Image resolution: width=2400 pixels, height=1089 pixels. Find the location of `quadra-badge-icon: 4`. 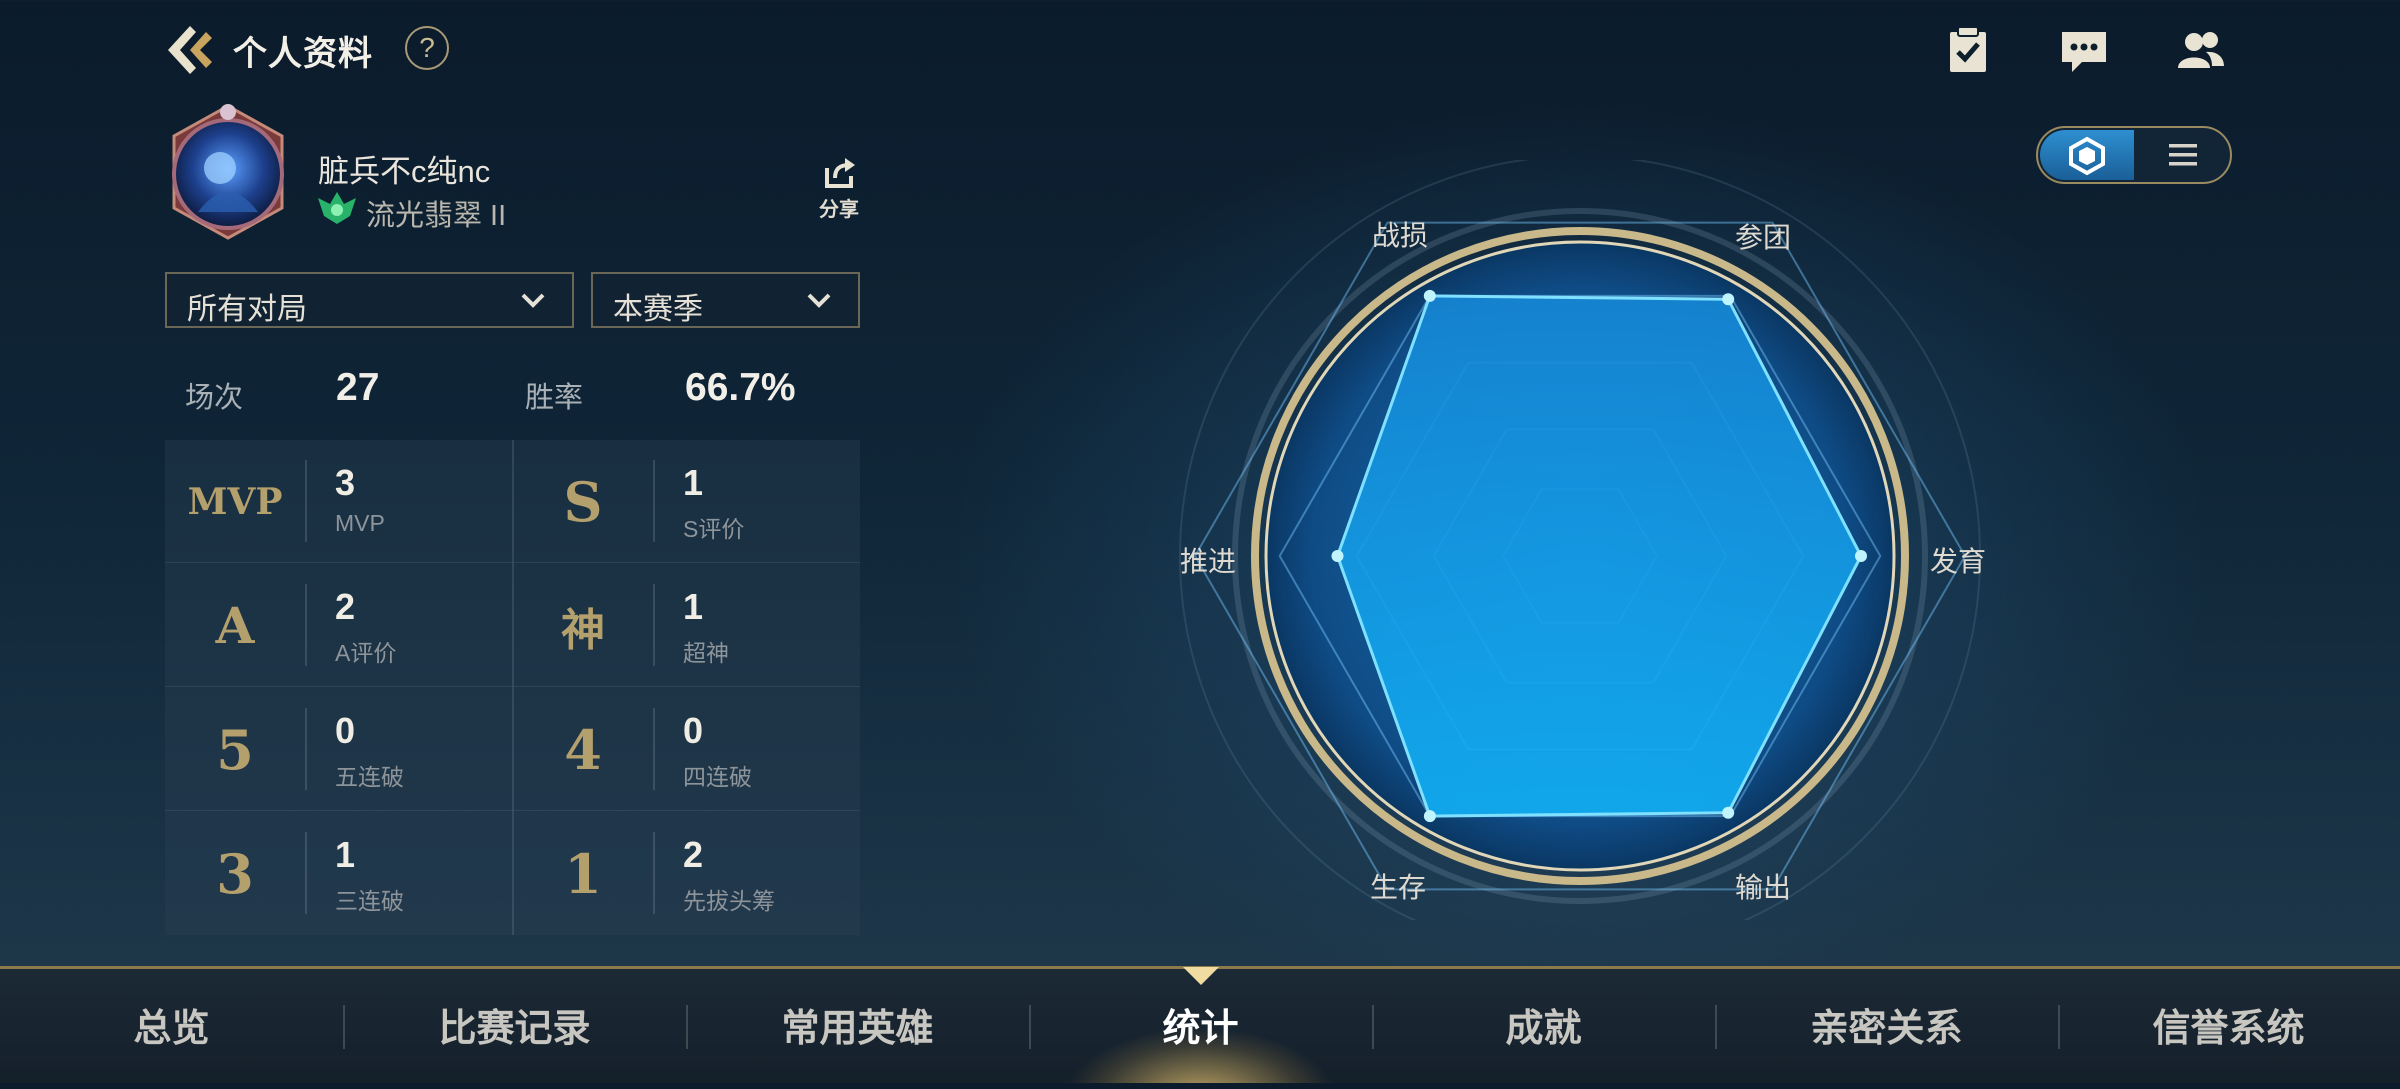

quadra-badge-icon: 4 is located at coordinates (583, 749).